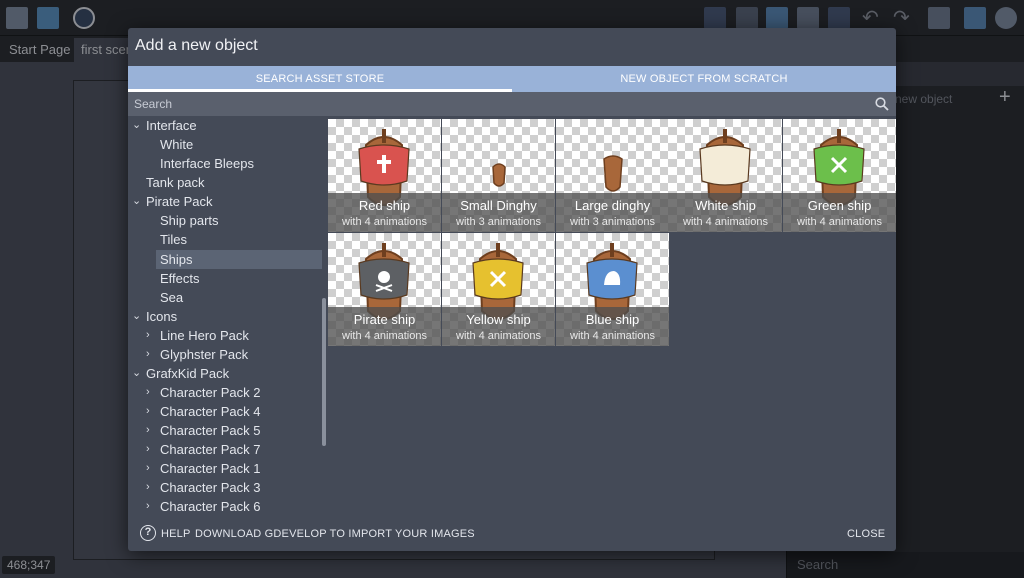 This screenshot has height=578, width=1024. I want to click on tree-scrollbar, so click(324, 372).